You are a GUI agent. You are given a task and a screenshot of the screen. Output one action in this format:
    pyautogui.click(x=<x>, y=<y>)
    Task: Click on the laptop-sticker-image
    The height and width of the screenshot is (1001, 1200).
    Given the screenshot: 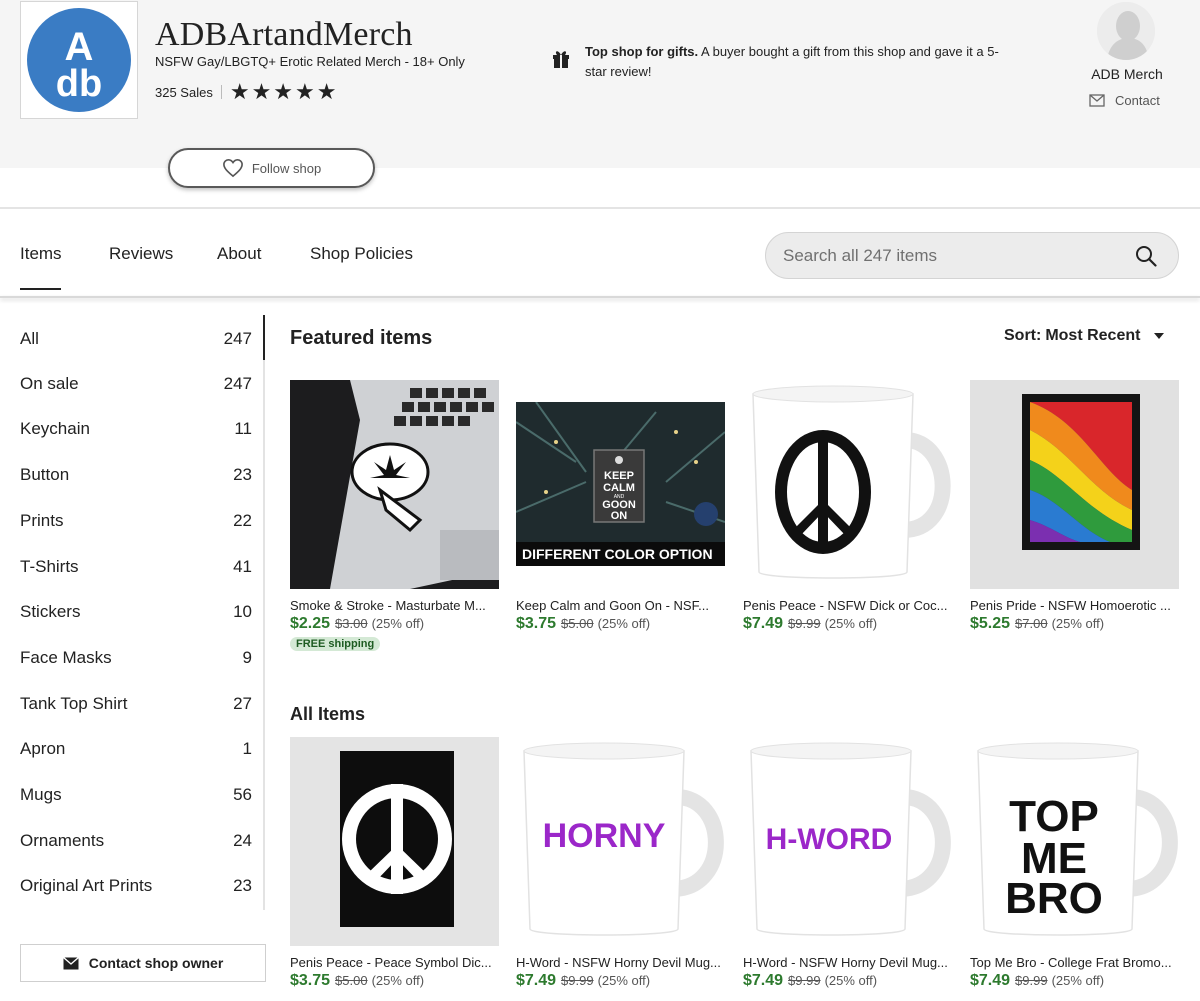 What is the action you would take?
    pyautogui.click(x=394, y=484)
    